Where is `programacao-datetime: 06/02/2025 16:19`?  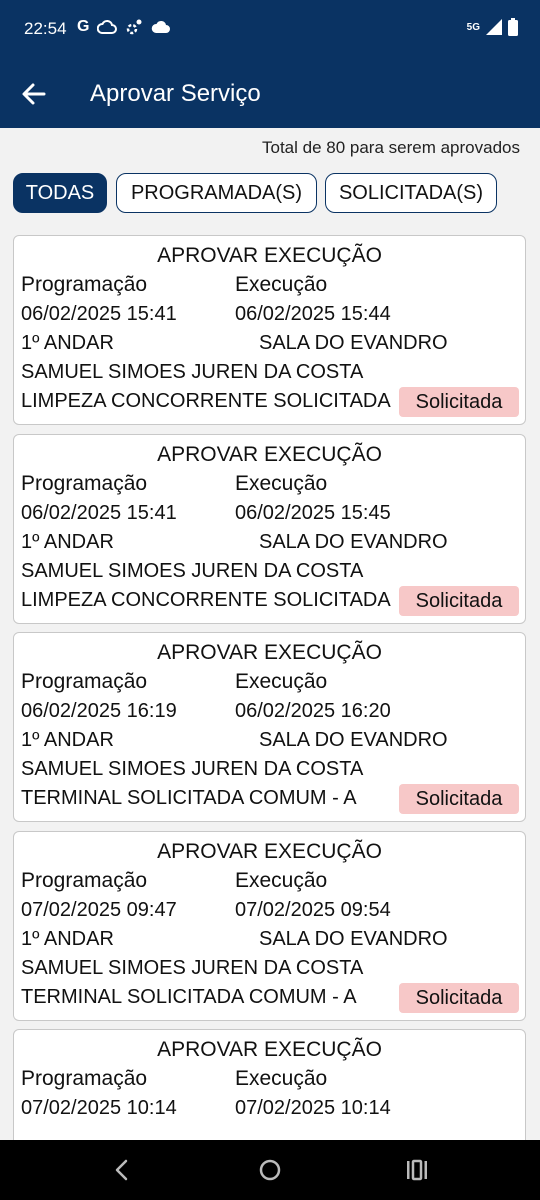 programacao-datetime: 06/02/2025 16:19 is located at coordinates (99, 711).